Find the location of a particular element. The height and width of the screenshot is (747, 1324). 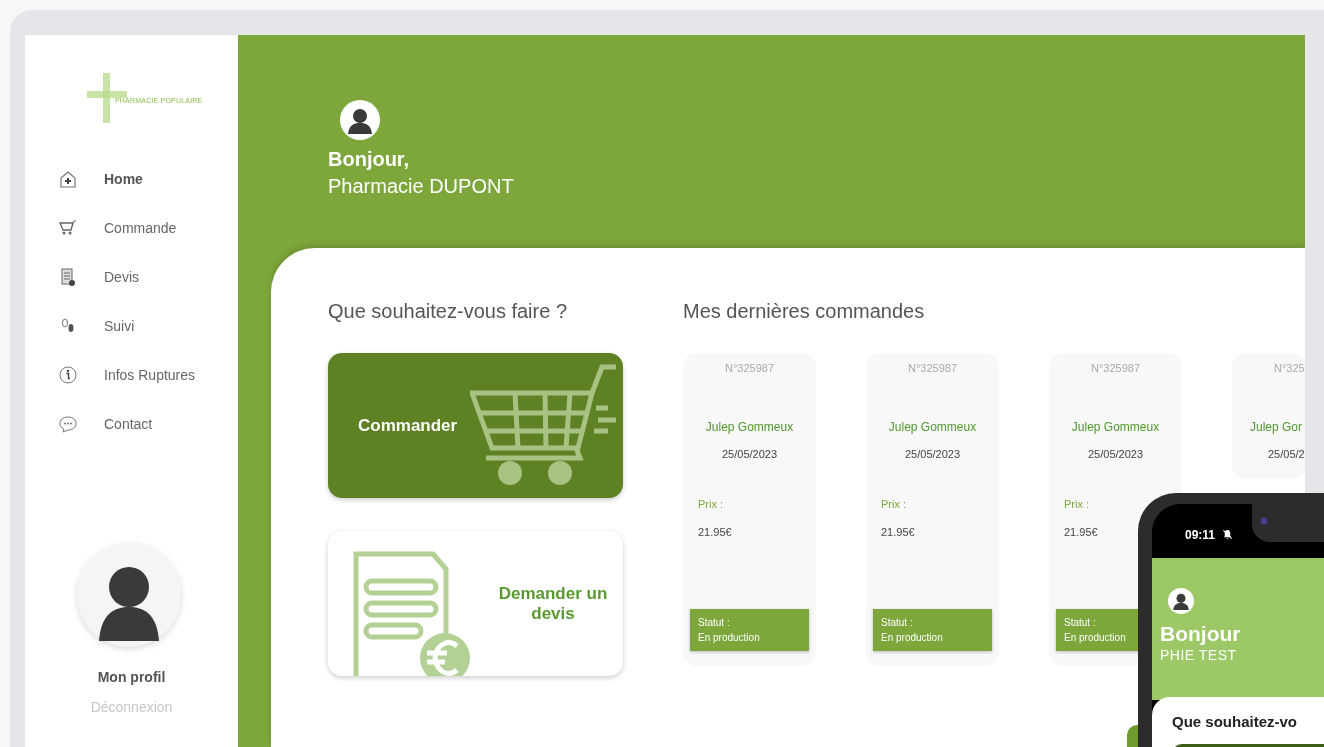

nav-item: Suivi is located at coordinates (148, 326).